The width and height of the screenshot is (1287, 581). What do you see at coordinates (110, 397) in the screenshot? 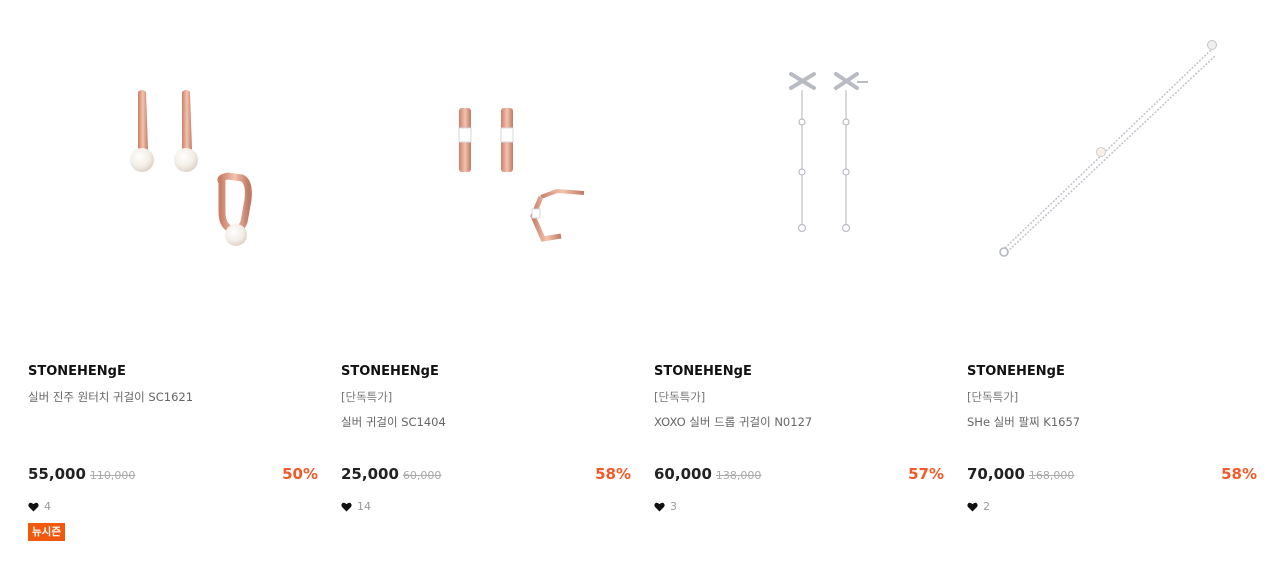
I see `product-name: 실버 진주 원터치 귀걸이 SC1621` at bounding box center [110, 397].